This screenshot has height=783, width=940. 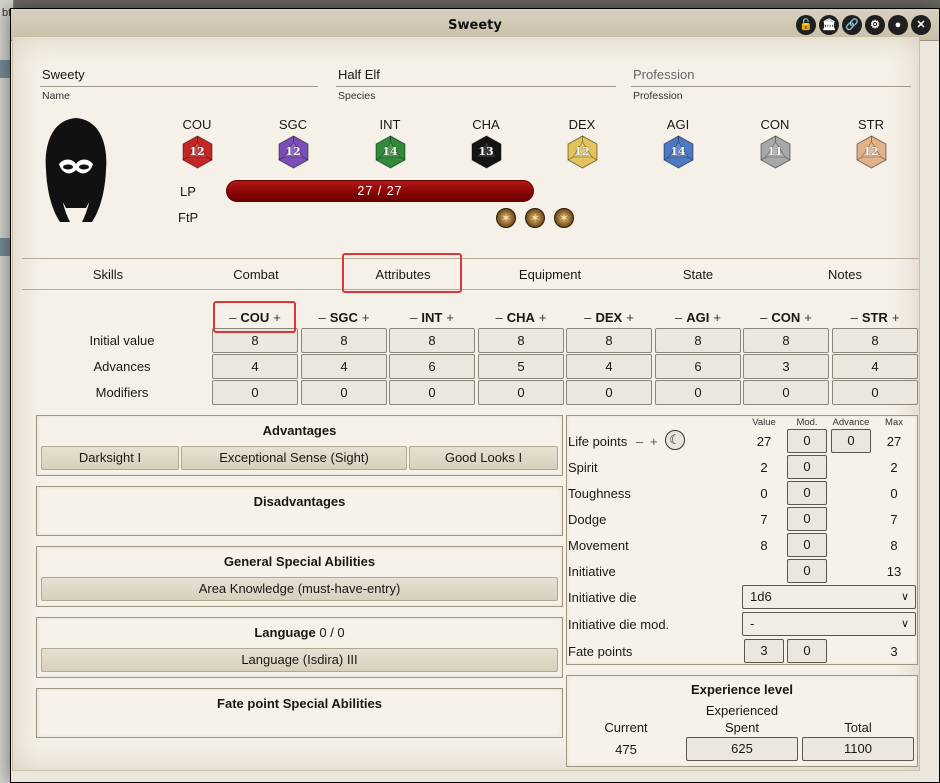 What do you see at coordinates (639, 441) in the screenshot?
I see `life-points-minus: –` at bounding box center [639, 441].